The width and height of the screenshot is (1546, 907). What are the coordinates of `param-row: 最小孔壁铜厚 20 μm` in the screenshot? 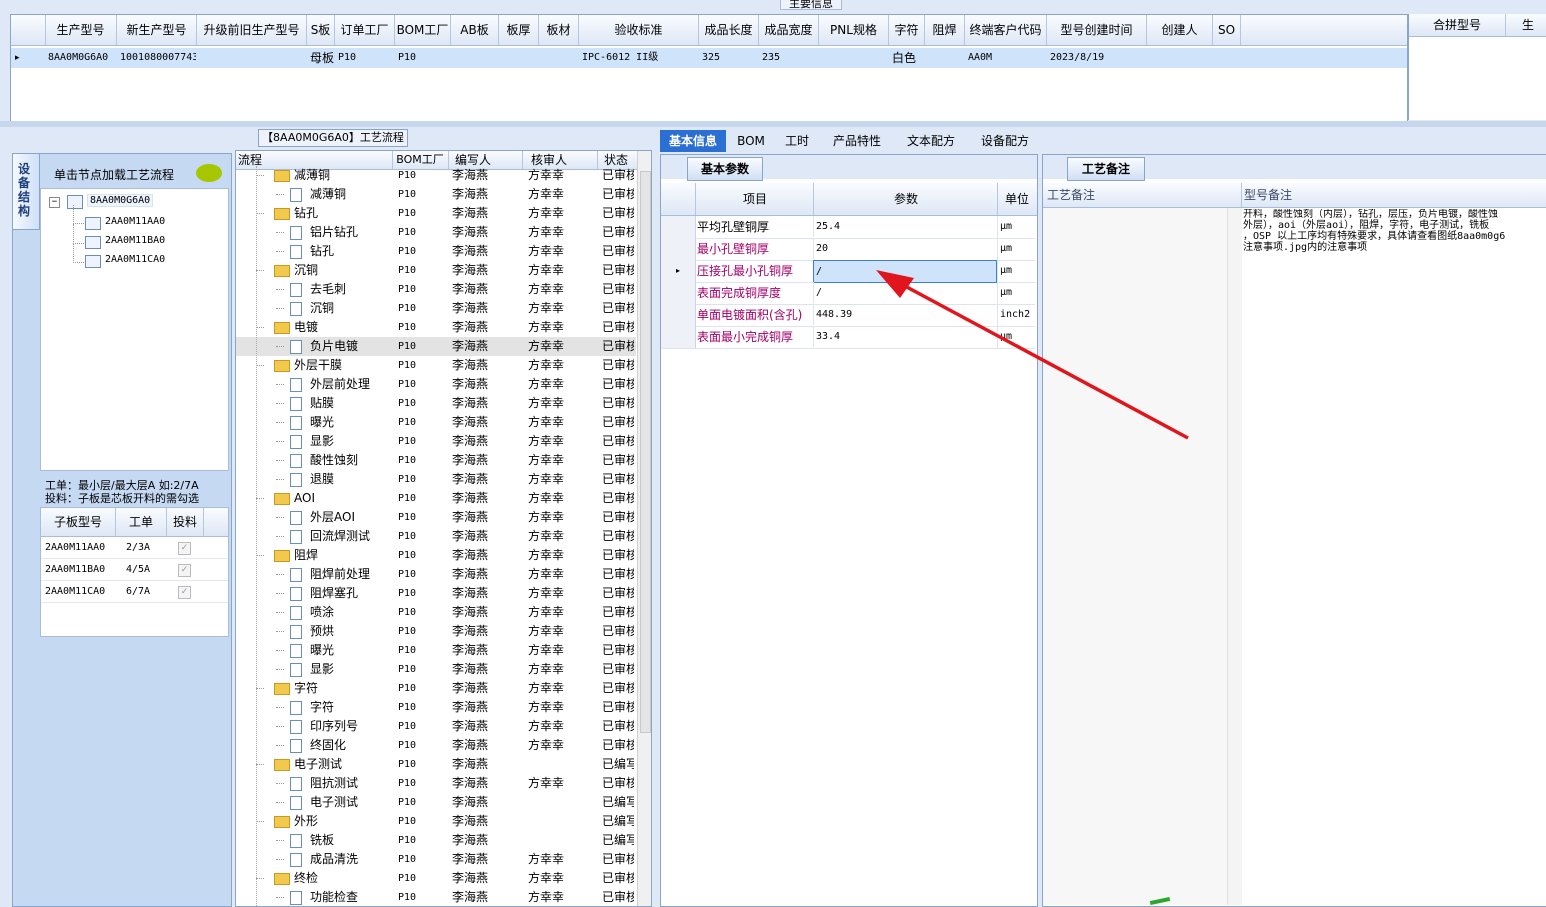 It's located at (848, 249).